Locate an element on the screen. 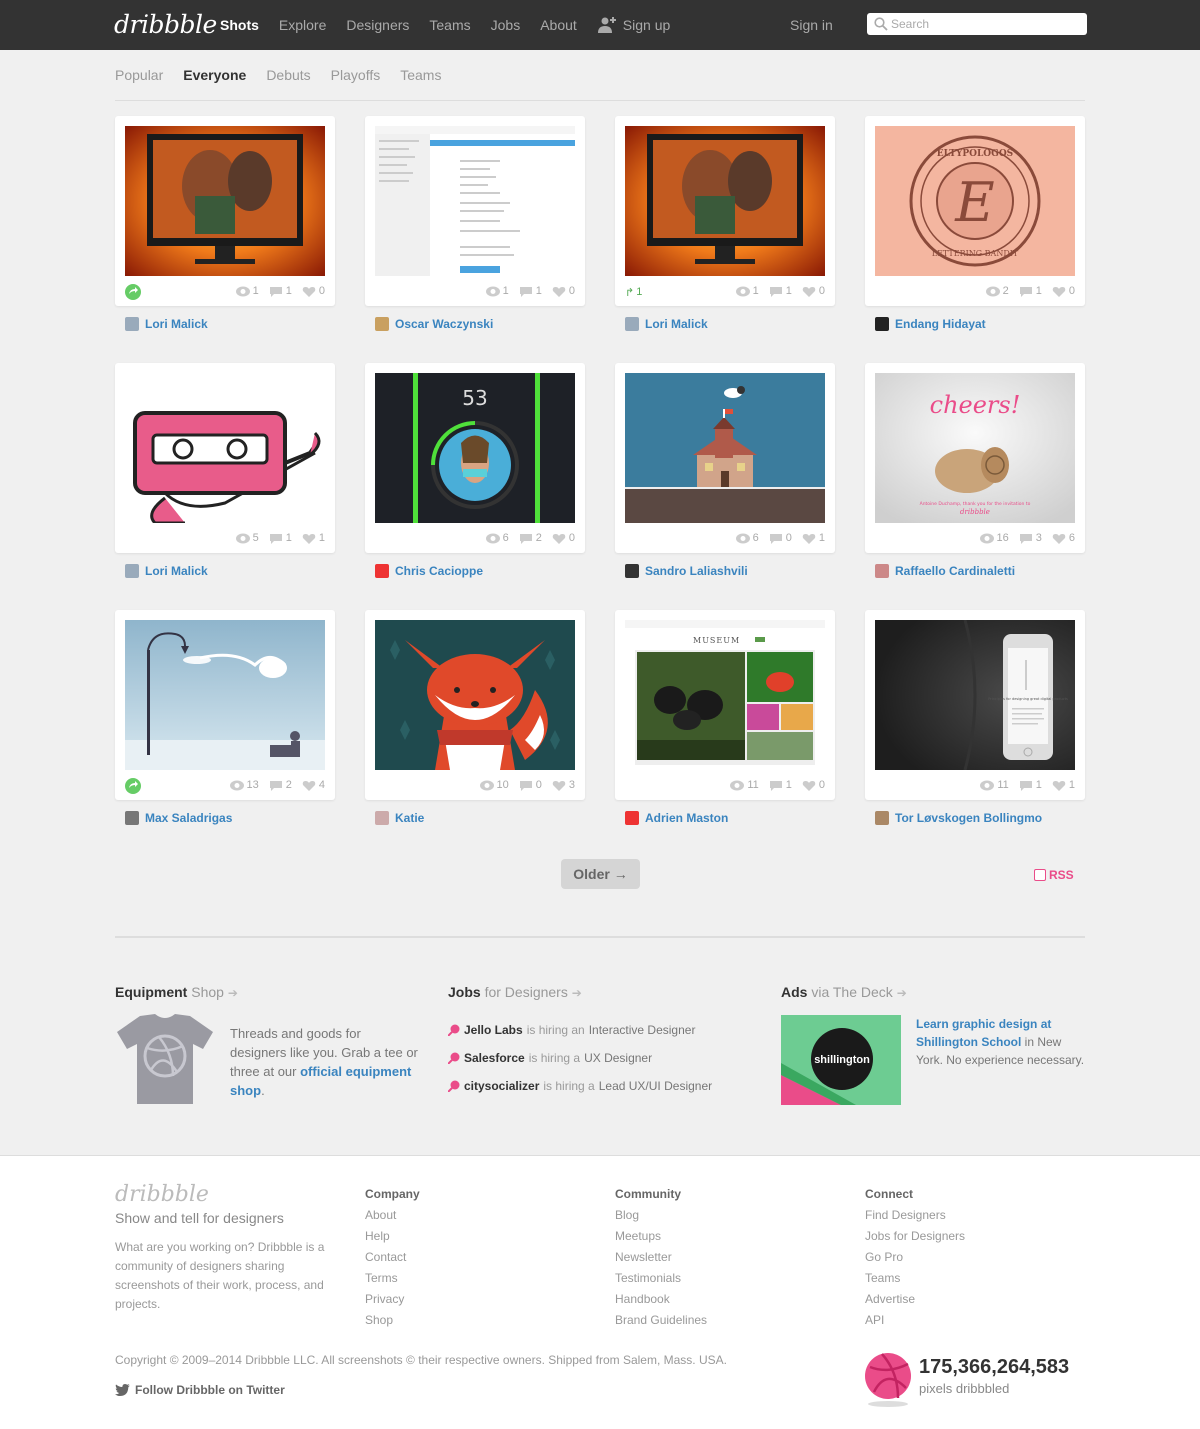 The width and height of the screenshot is (1200, 1429). footer-link: Handbook is located at coordinates (661, 1302).